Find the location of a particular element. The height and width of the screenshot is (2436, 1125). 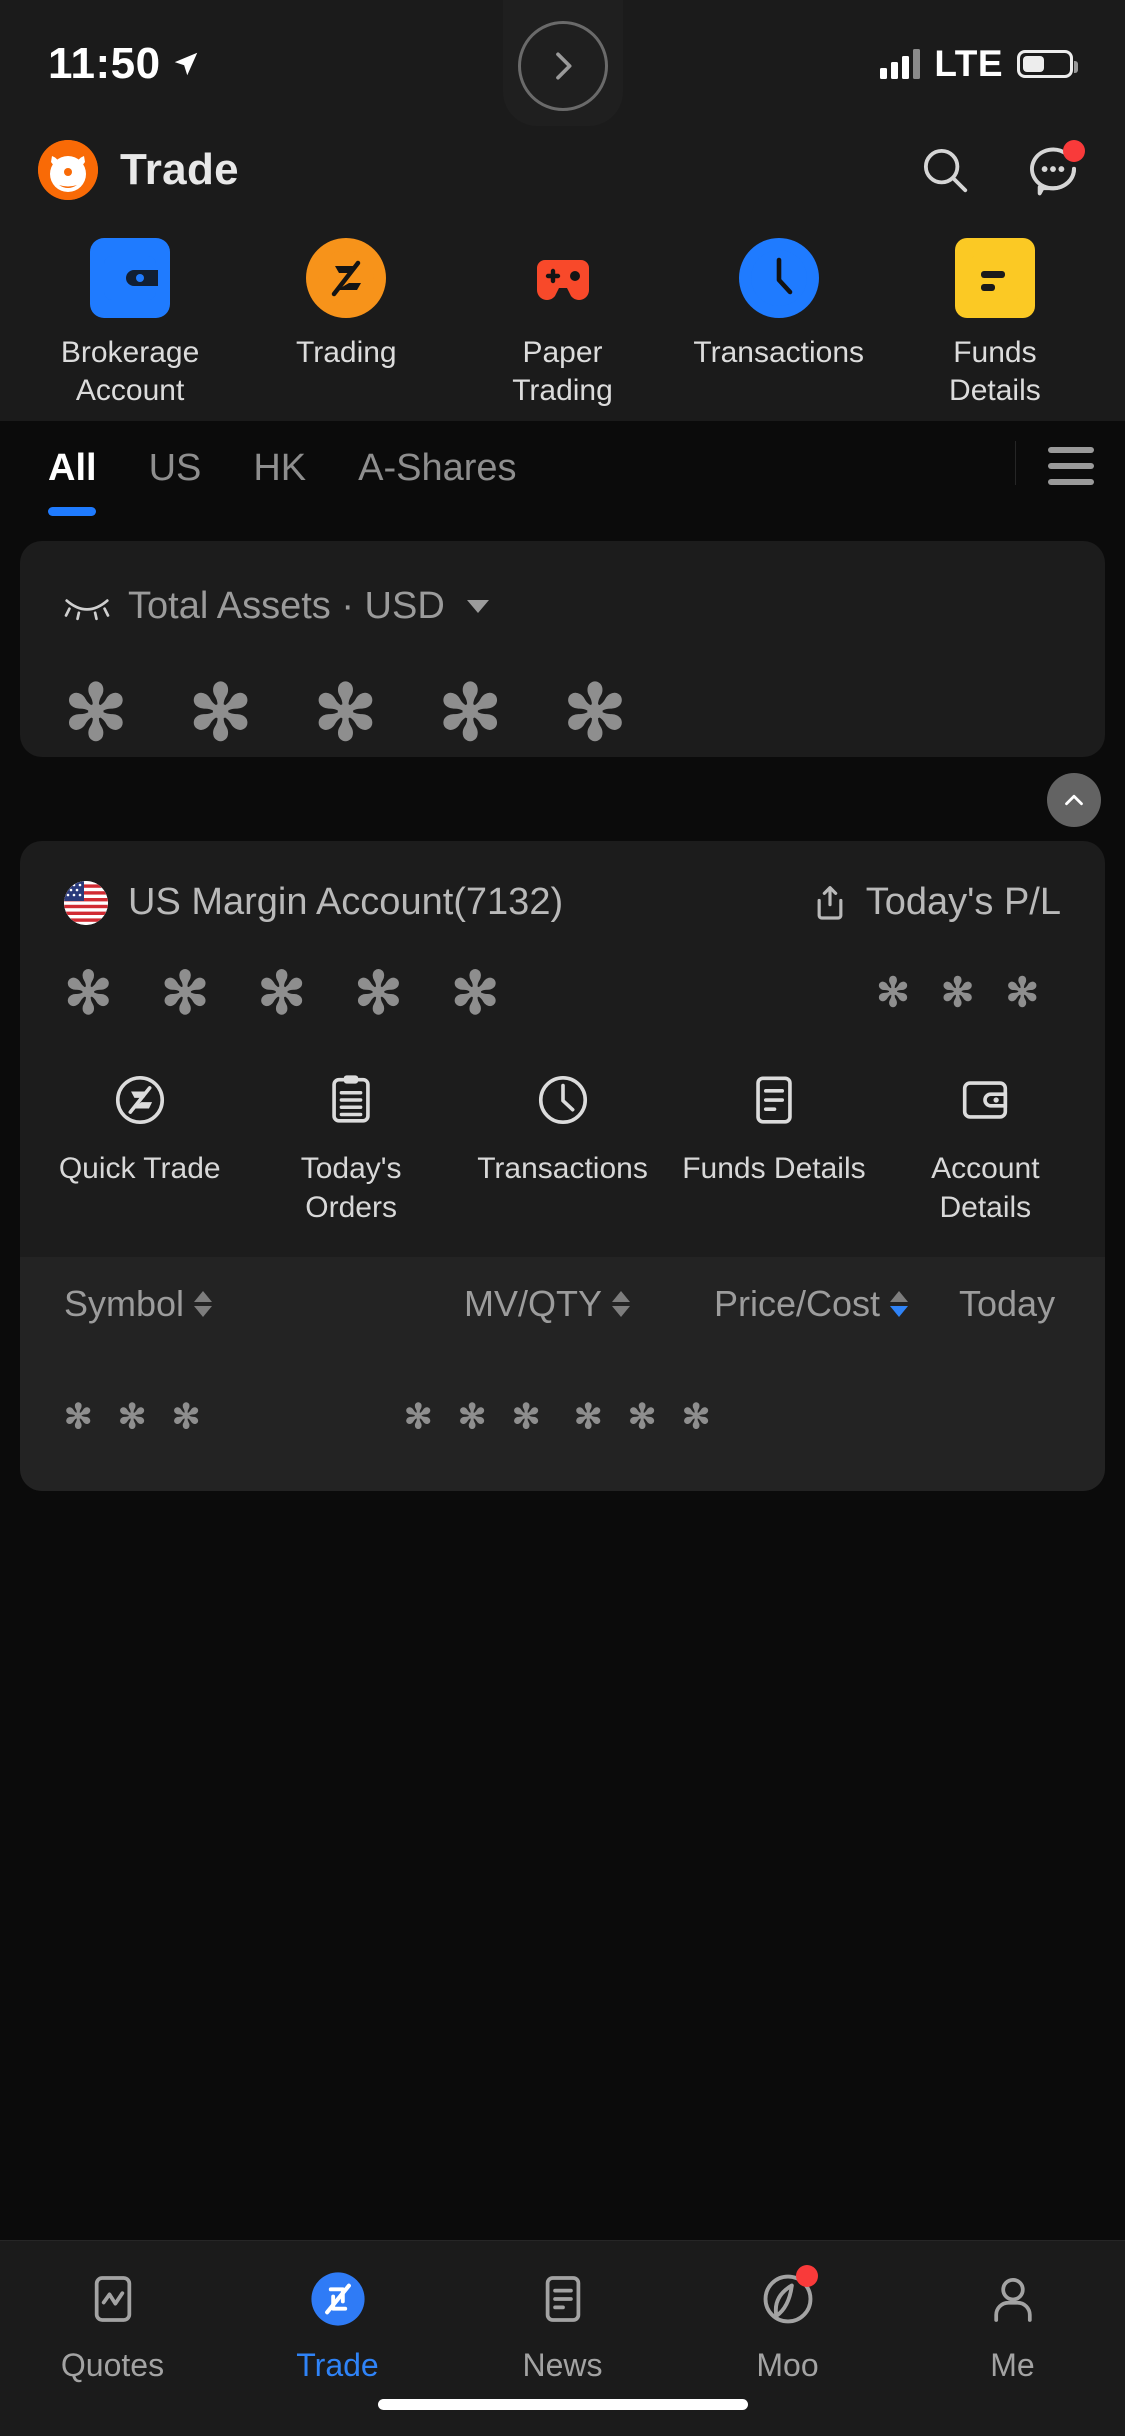

location-arrow-icon is located at coordinates (185, 64).